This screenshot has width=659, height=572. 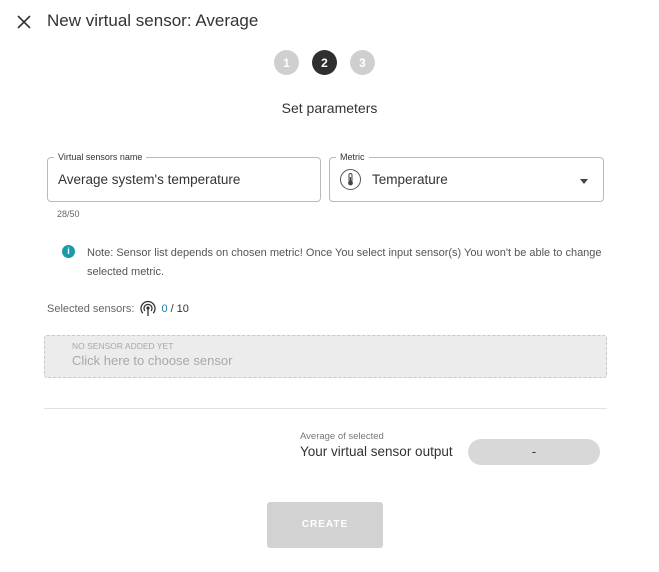 What do you see at coordinates (149, 179) in the screenshot?
I see `sensor-name-value: Average system's temperature` at bounding box center [149, 179].